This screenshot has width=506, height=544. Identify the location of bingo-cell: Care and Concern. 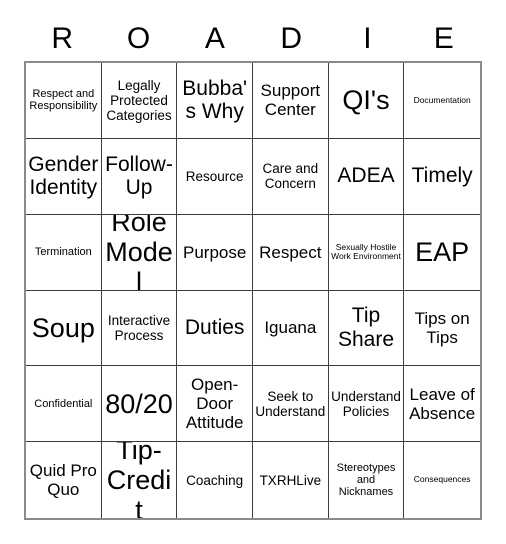
(290, 176).